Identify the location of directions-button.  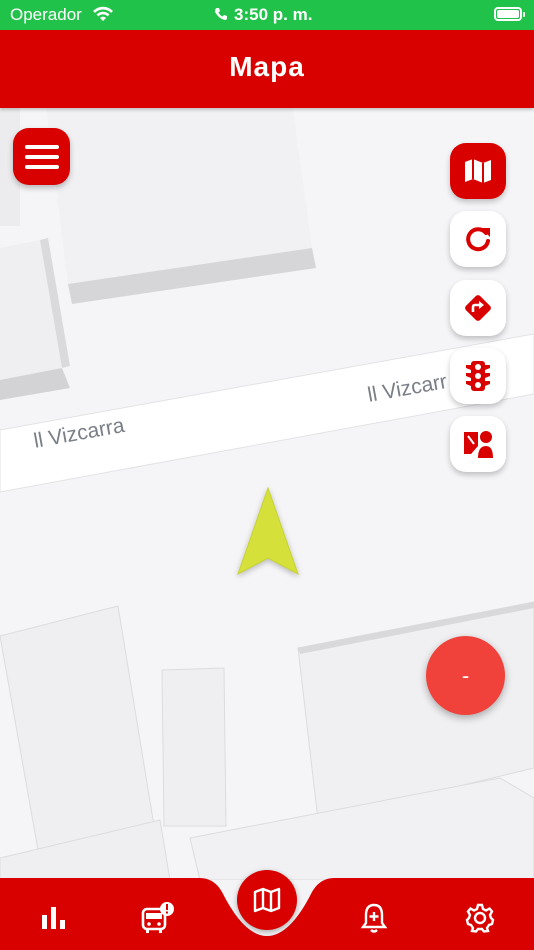
(478, 308).